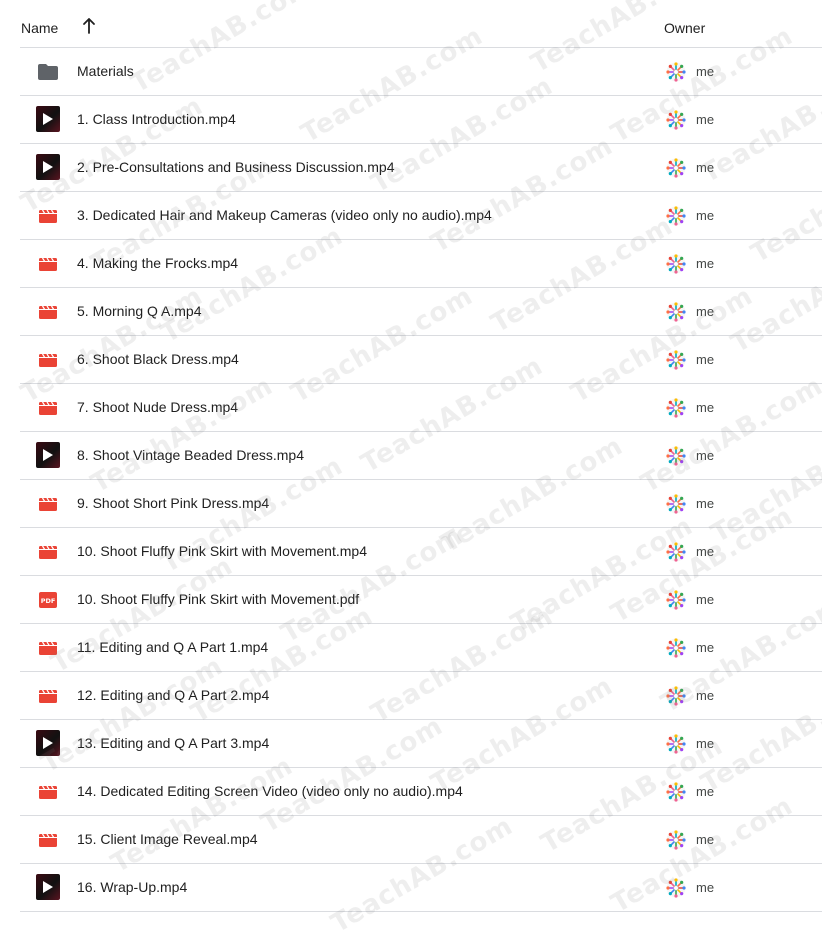 Image resolution: width=822 pixels, height=939 pixels. Describe the element at coordinates (173, 647) in the screenshot. I see `file-name: 11. Editing and Q A Part 1.mp4` at that location.